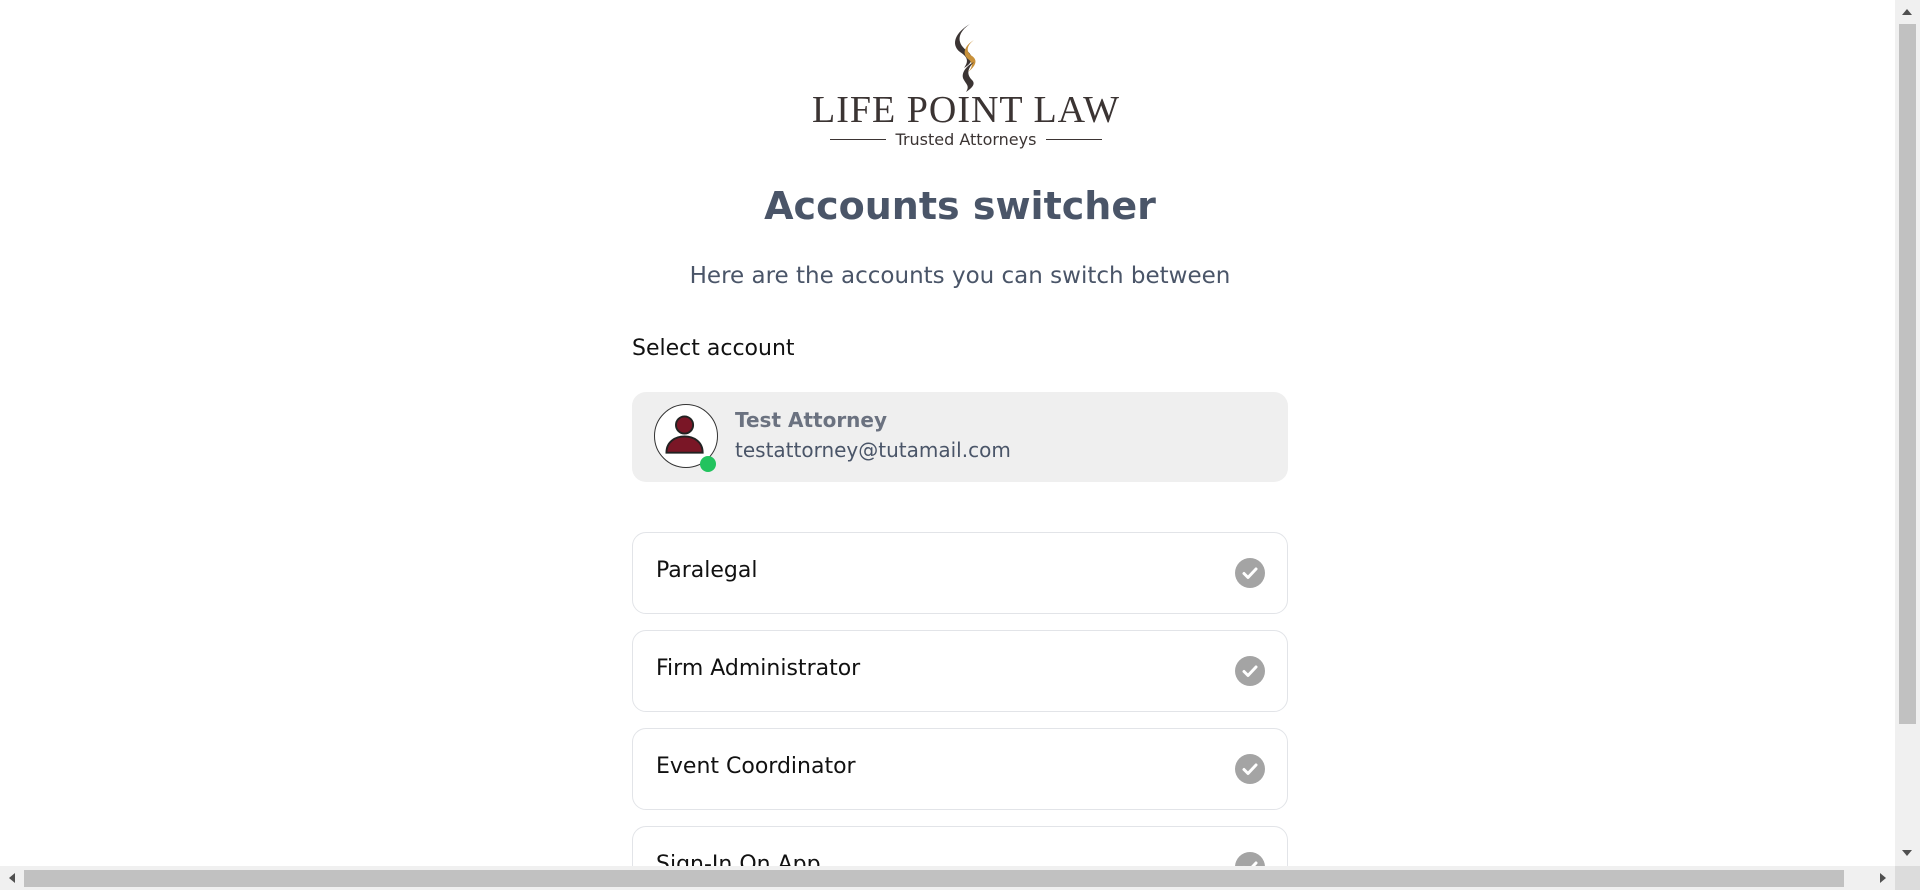  What do you see at coordinates (811, 420) in the screenshot?
I see `account-name: Test Attorney` at bounding box center [811, 420].